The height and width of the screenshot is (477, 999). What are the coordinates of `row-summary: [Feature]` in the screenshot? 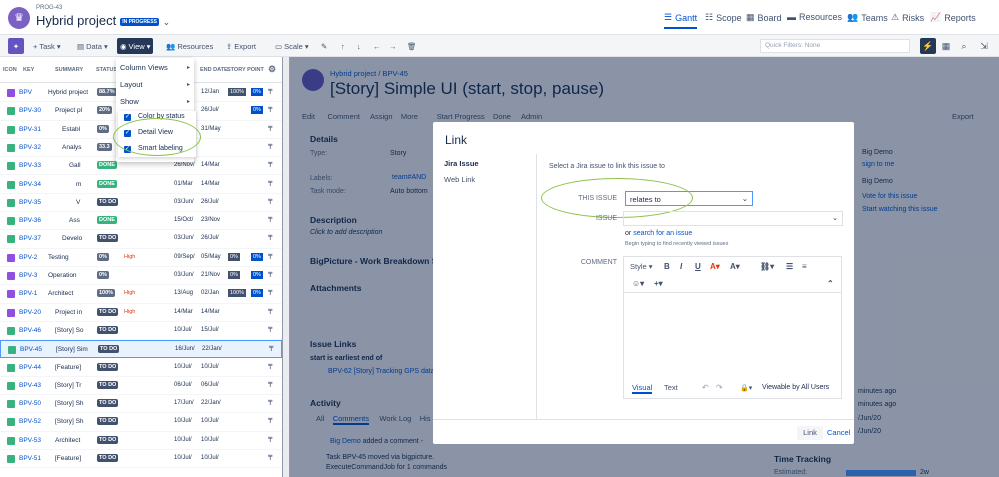 It's located at (75, 458).